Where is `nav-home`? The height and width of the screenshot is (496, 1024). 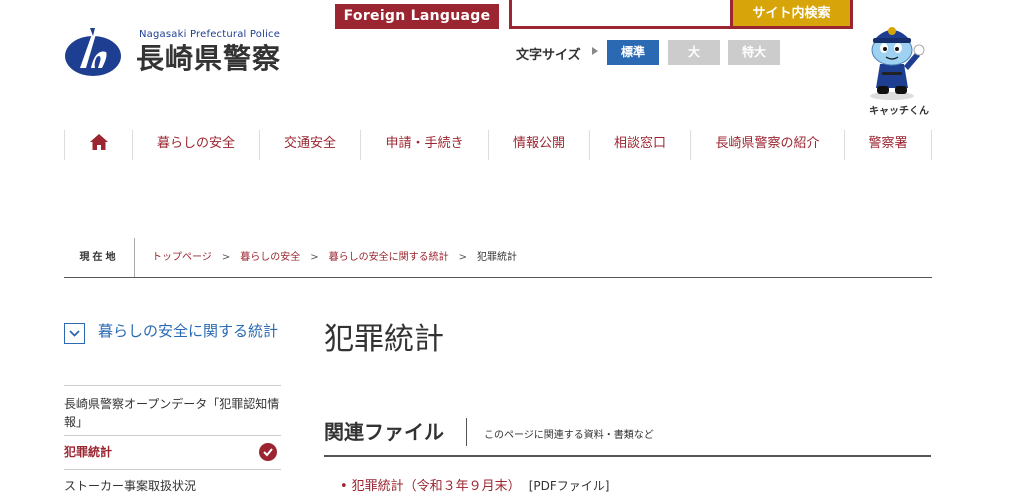 nav-home is located at coordinates (98, 145).